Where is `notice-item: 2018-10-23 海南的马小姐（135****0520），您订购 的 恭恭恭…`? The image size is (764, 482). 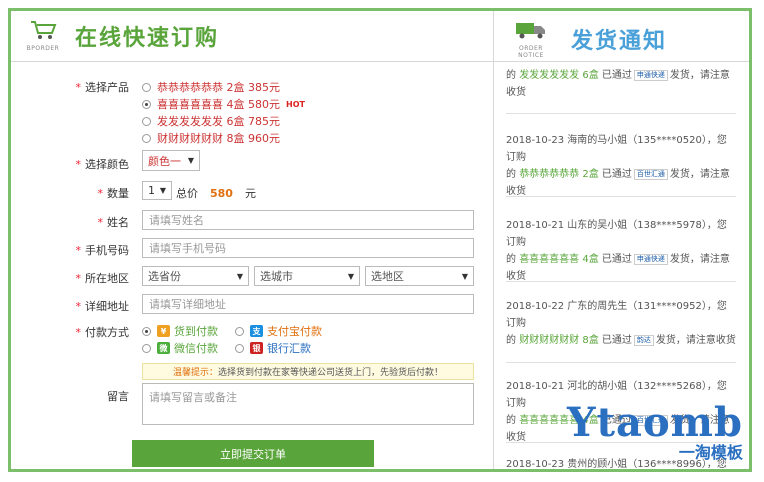
notice-item: 2018-10-23 海南的马小姐（135****0520），您订购 的 恭恭恭… is located at coordinates (621, 166).